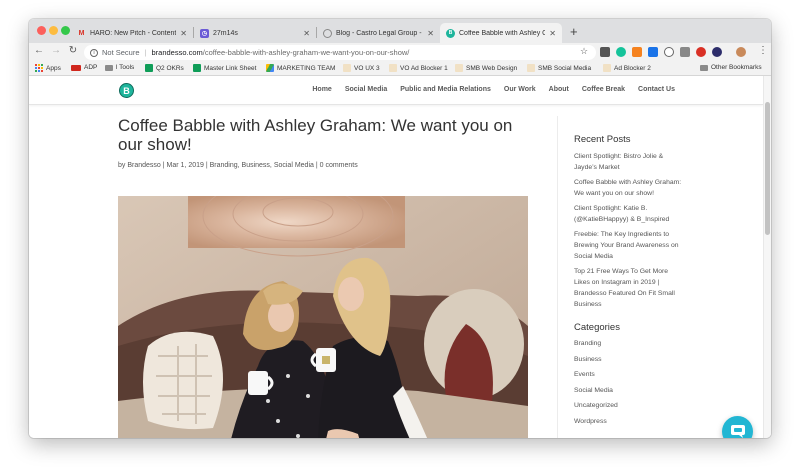  What do you see at coordinates (736, 67) in the screenshot?
I see `bookmark-label: Other Bookmarks` at bounding box center [736, 67].